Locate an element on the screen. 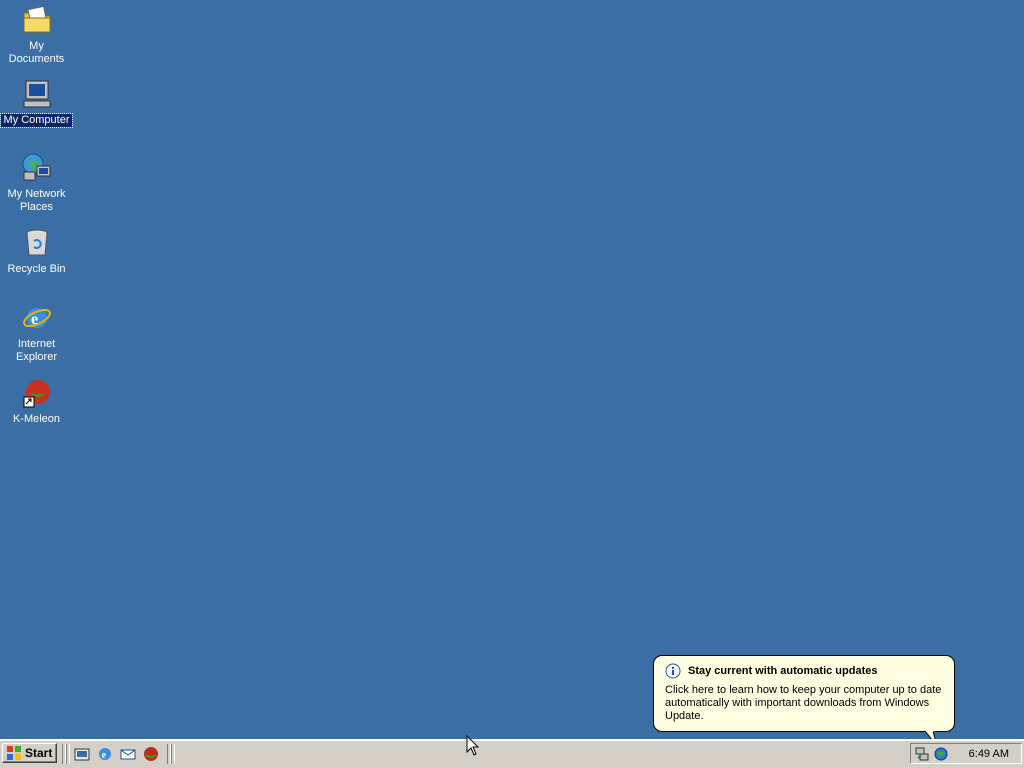 The height and width of the screenshot is (768, 1024). recycle-bin-icon is located at coordinates (36, 242).